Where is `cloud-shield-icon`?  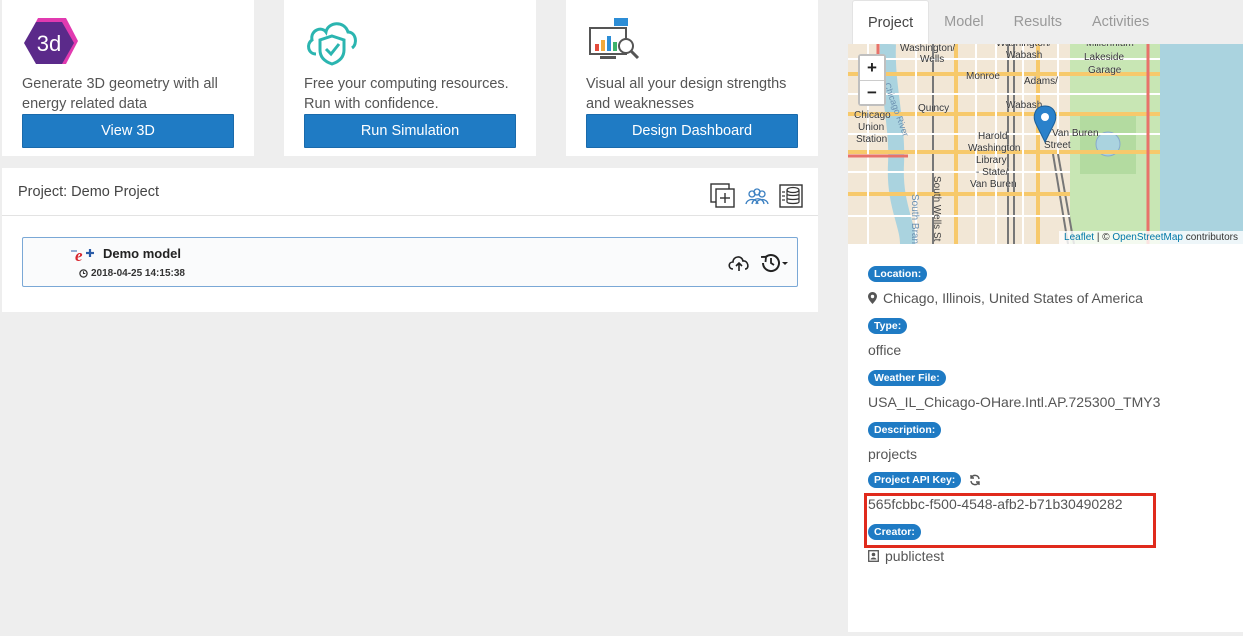
cloud-shield-icon is located at coordinates (332, 44).